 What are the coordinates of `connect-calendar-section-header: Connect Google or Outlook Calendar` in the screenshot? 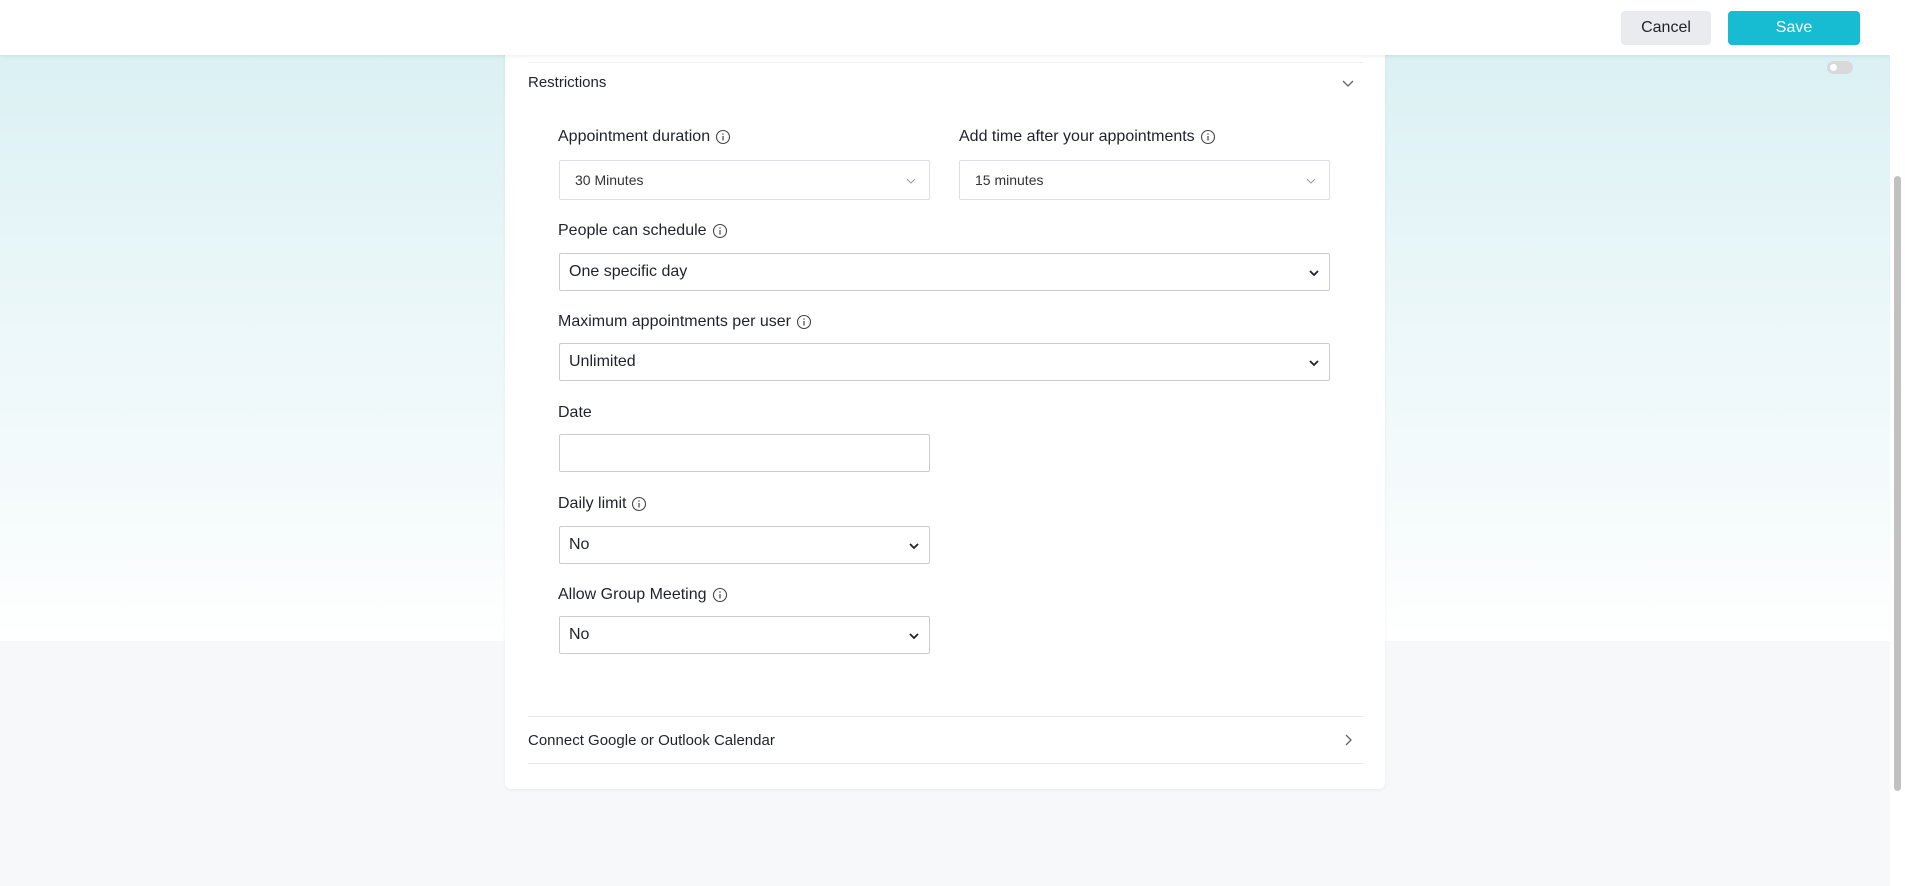 It's located at (945, 740).